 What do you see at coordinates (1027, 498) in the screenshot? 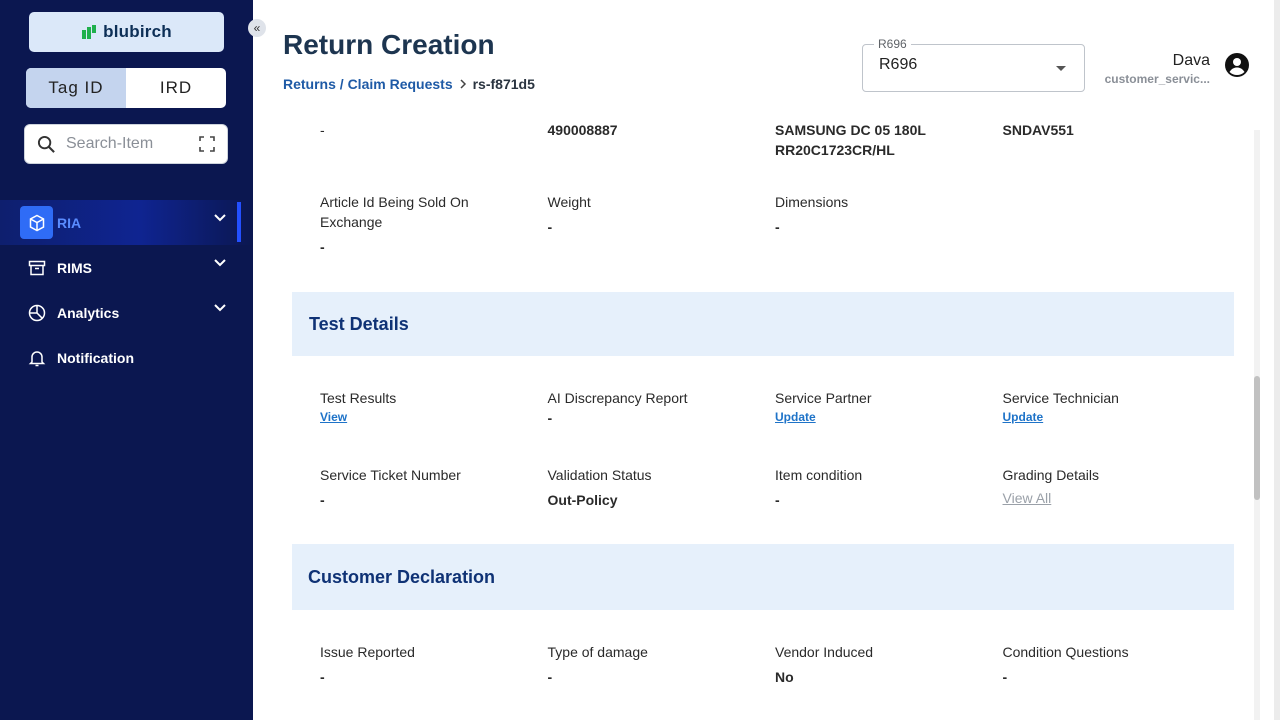
I see `view-all-grading-link: View All` at bounding box center [1027, 498].